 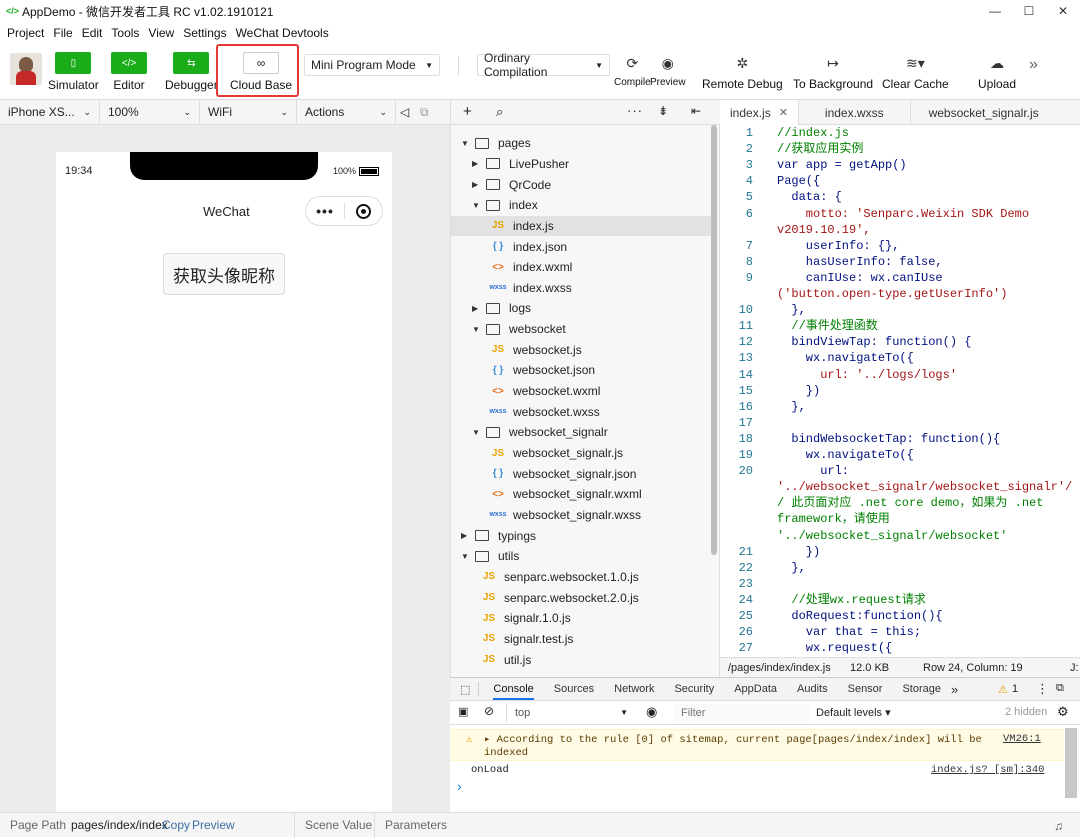 What do you see at coordinates (997, 73) in the screenshot?
I see `upload-button: ☁ Upload` at bounding box center [997, 73].